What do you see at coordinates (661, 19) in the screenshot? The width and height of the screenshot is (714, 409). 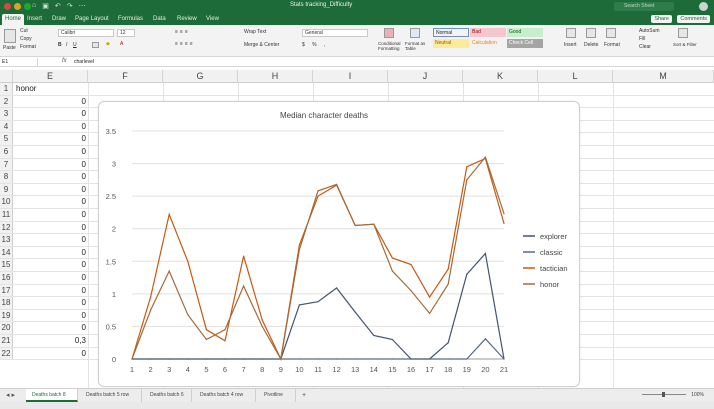 I see `share-button: Share` at bounding box center [661, 19].